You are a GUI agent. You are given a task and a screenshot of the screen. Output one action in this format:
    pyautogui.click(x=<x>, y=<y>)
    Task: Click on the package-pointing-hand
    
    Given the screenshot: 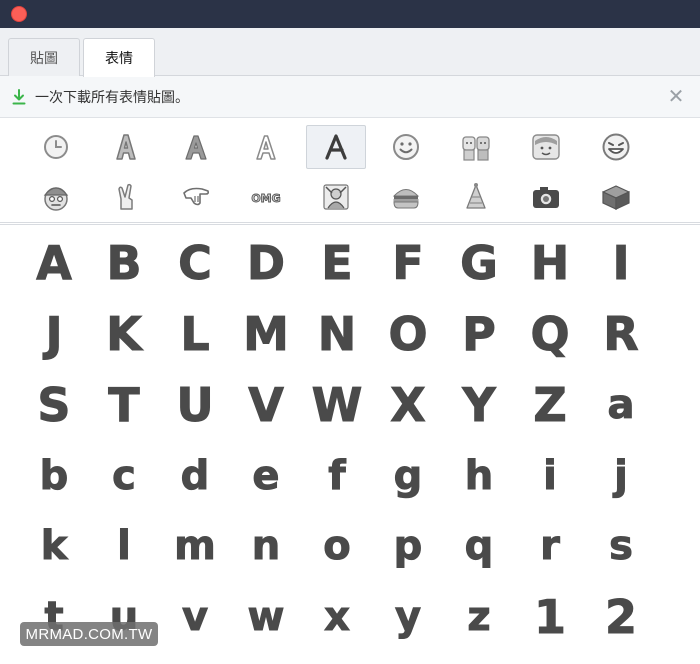 What is the action you would take?
    pyautogui.click(x=196, y=197)
    